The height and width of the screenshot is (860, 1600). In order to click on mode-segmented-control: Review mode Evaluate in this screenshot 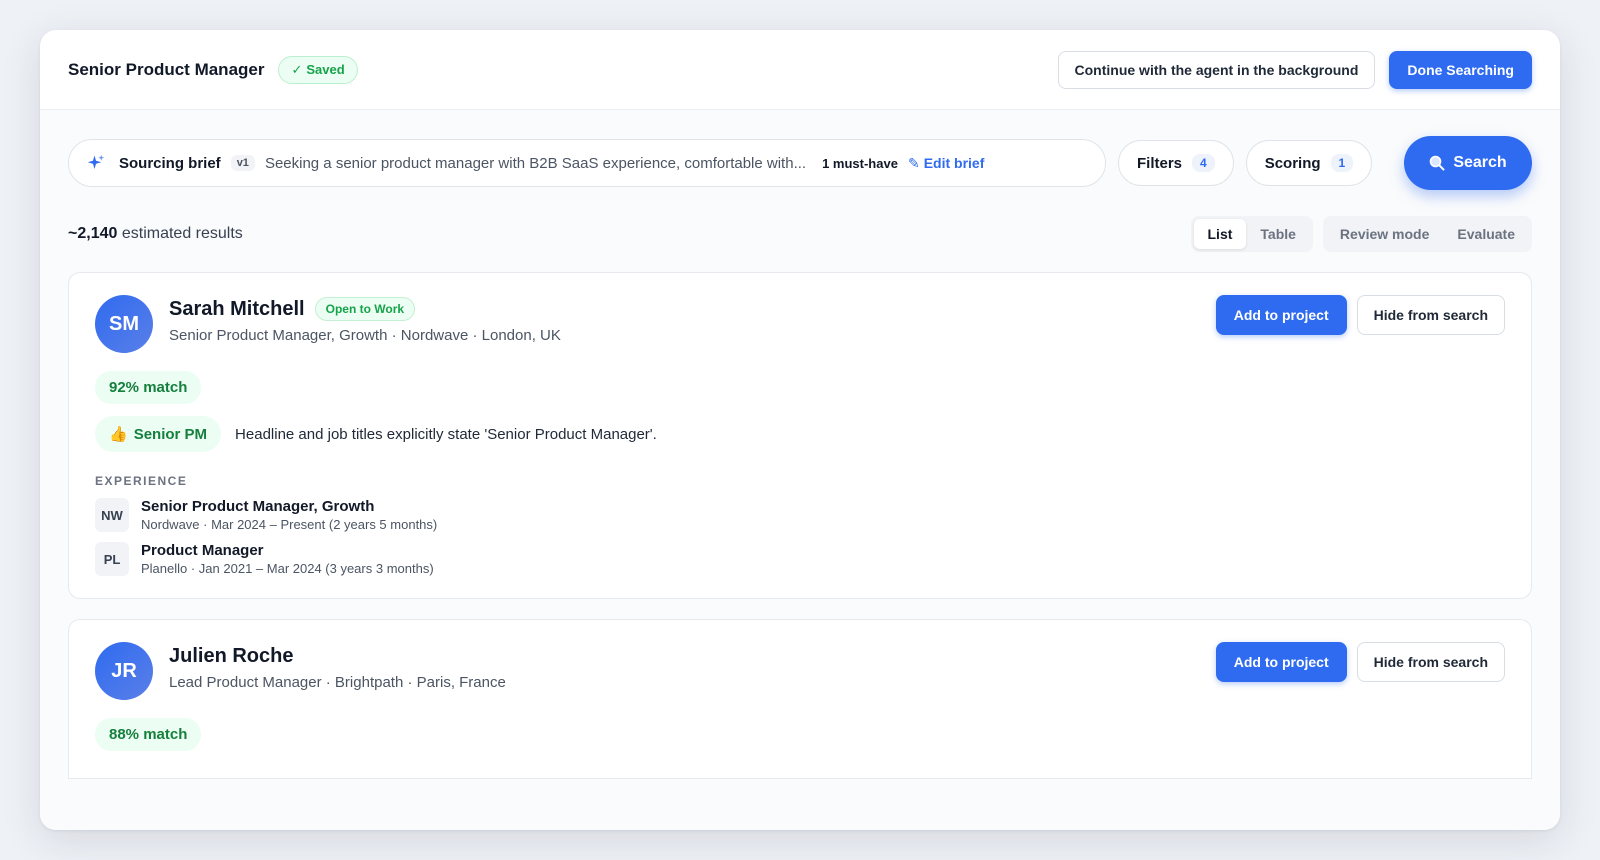, I will do `click(1427, 234)`.